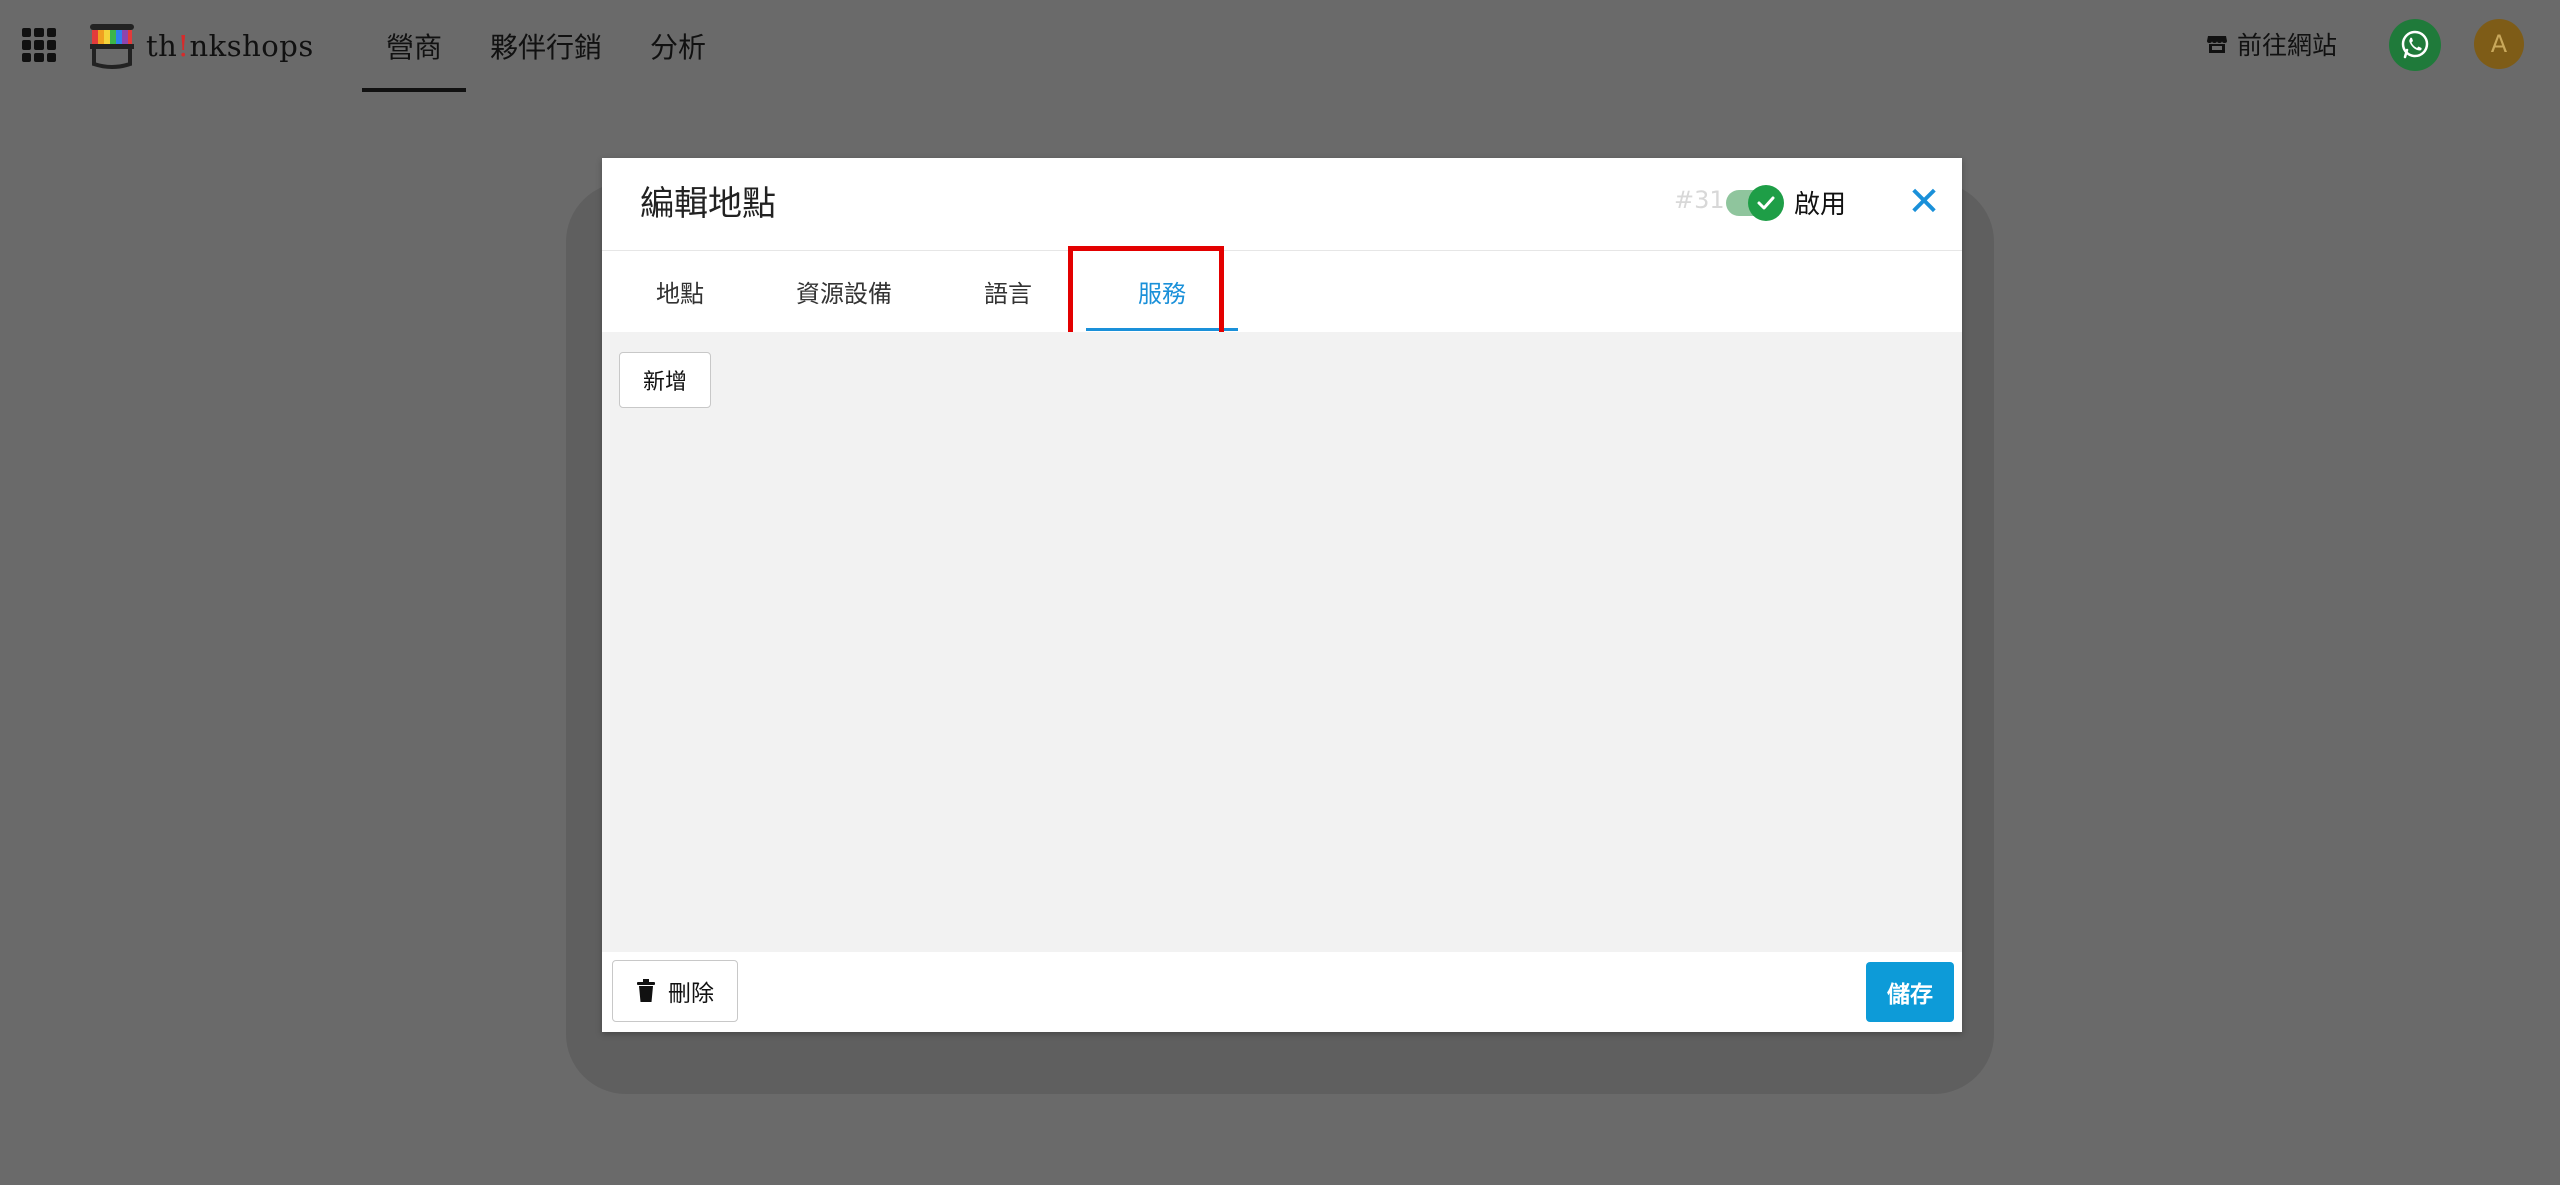 The height and width of the screenshot is (1185, 2560). I want to click on app-name: th!nkshops, so click(230, 46).